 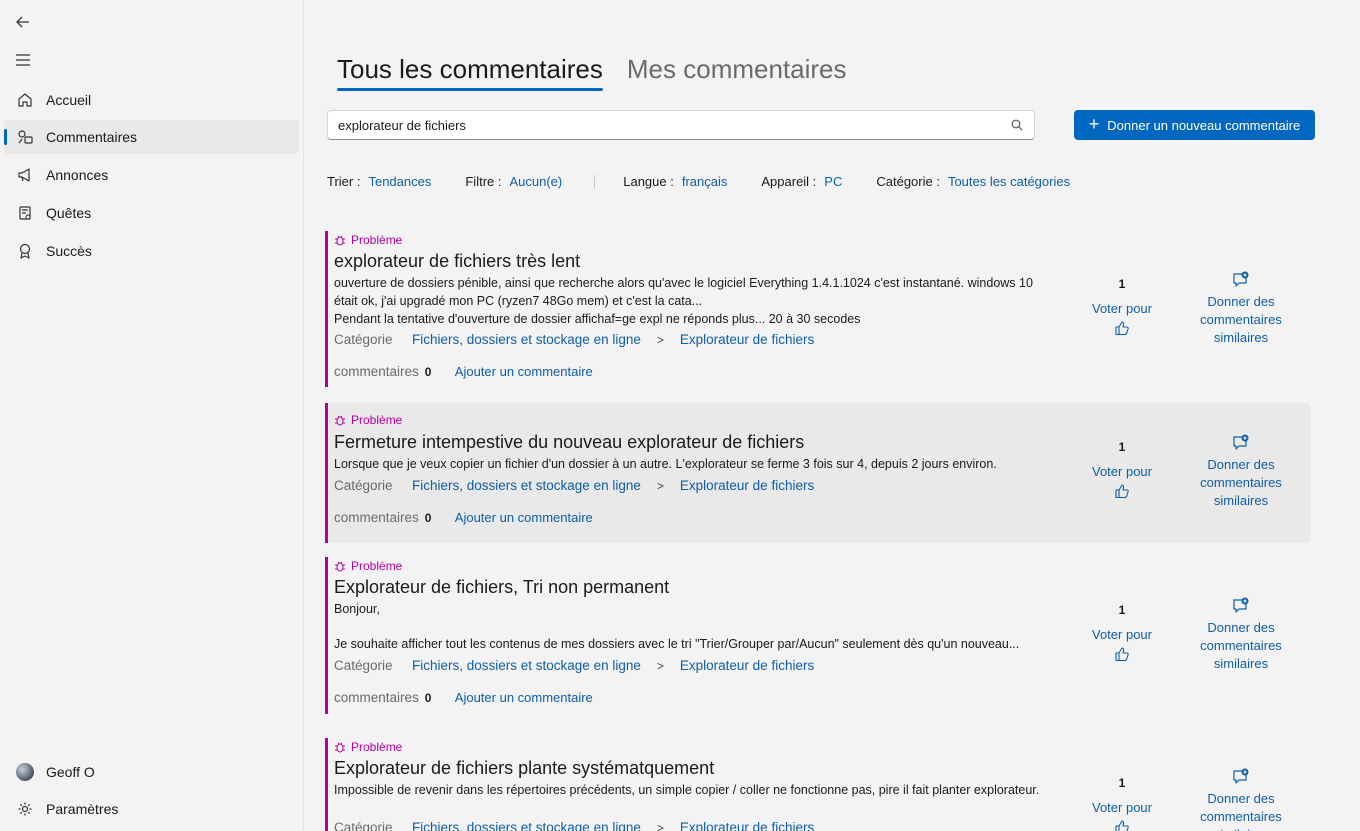 I want to click on user-profile: Geoff O, so click(x=151, y=772).